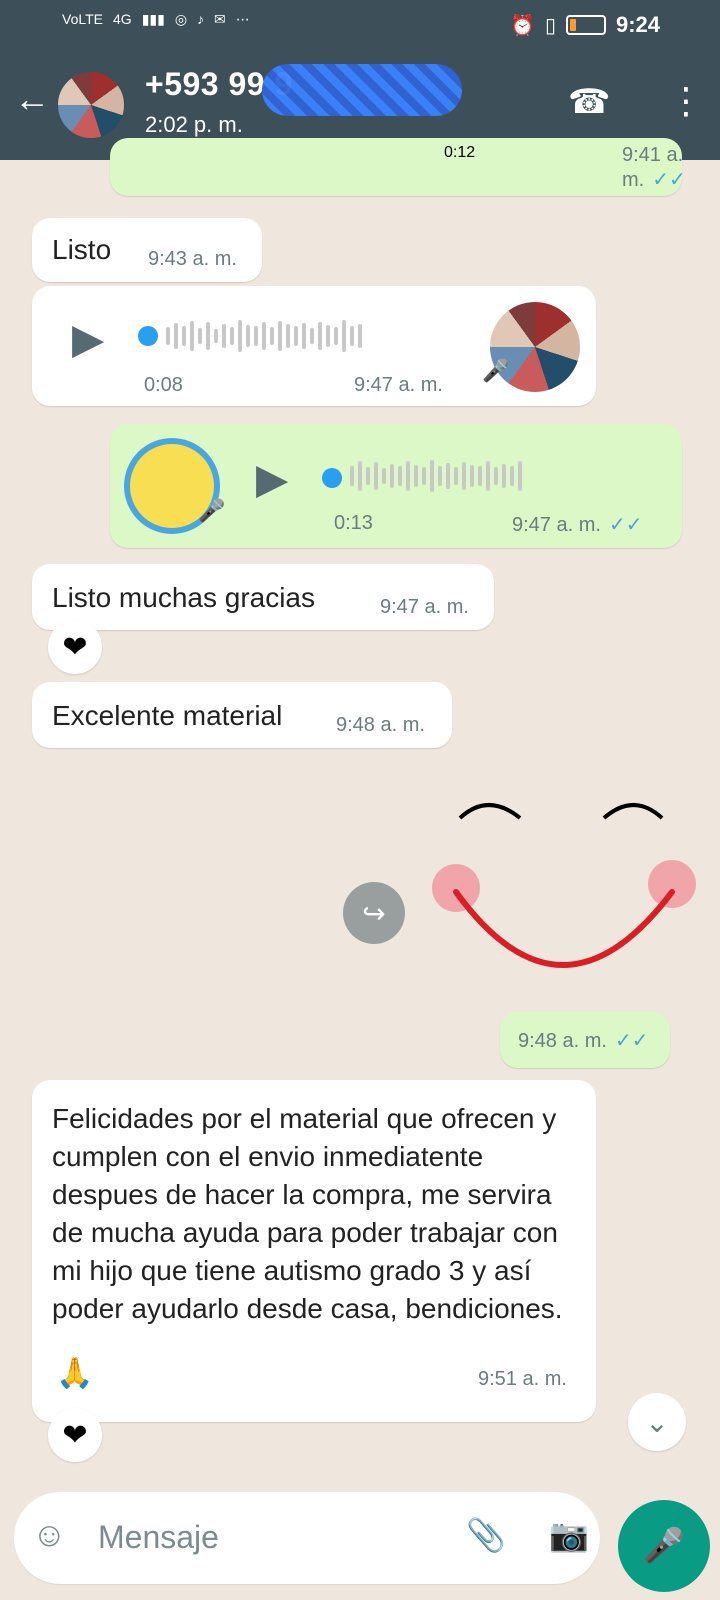  I want to click on message-time: 9:48 a. m., so click(380, 725).